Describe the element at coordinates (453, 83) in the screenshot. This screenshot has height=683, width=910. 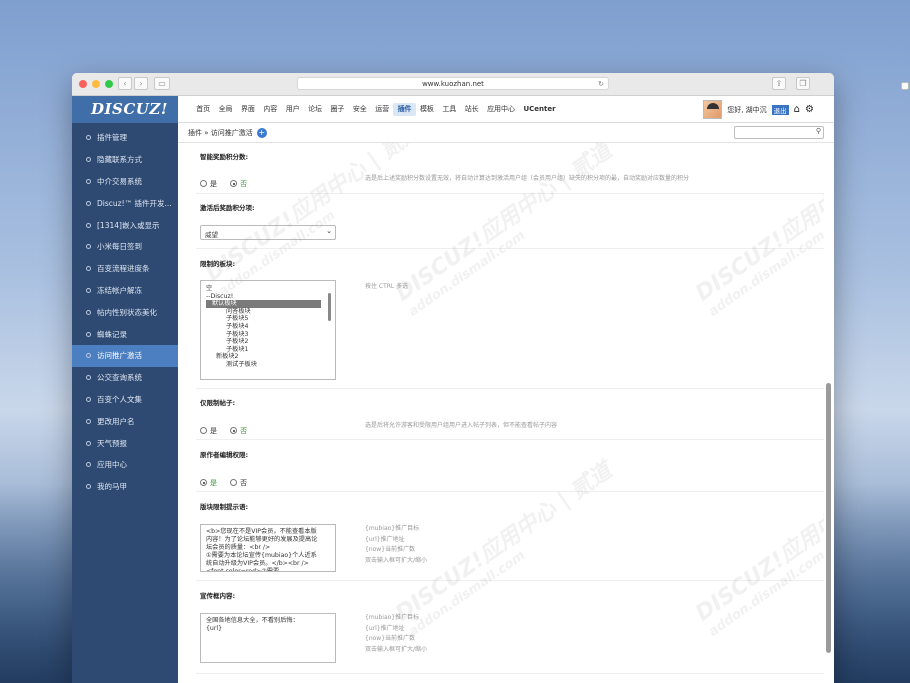
I see `address-bar: www.kuozhan.net ↻` at that location.